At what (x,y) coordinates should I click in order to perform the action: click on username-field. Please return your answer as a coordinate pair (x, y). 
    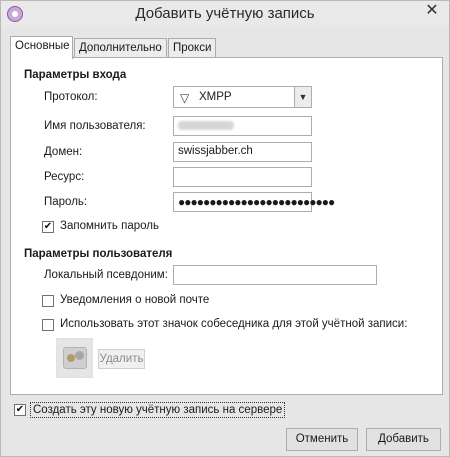
    Looking at the image, I should click on (242, 126).